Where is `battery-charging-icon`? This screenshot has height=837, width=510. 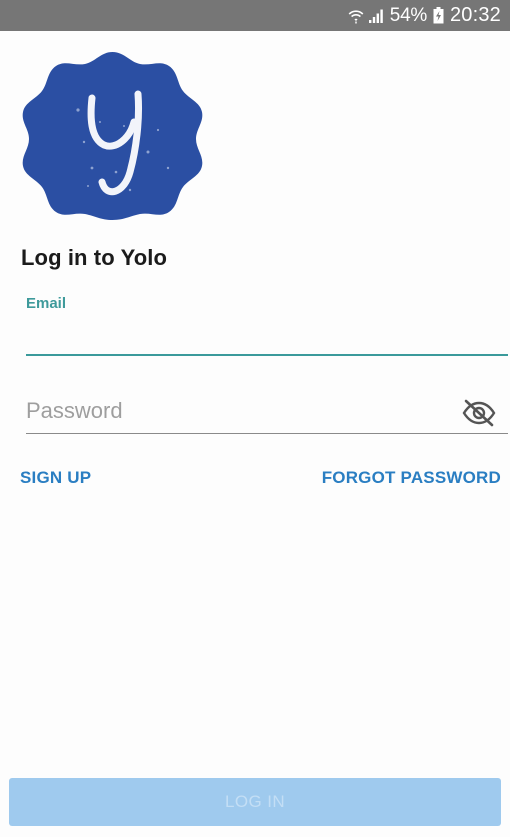 battery-charging-icon is located at coordinates (438, 15).